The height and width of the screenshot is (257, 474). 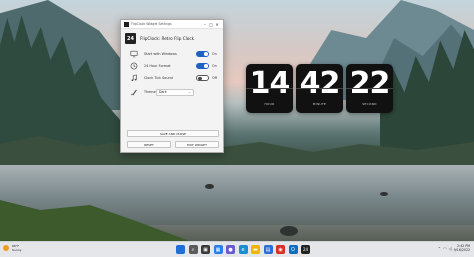 I want to click on setting-start-with-windows: Start with Windows On, so click(x=172, y=54).